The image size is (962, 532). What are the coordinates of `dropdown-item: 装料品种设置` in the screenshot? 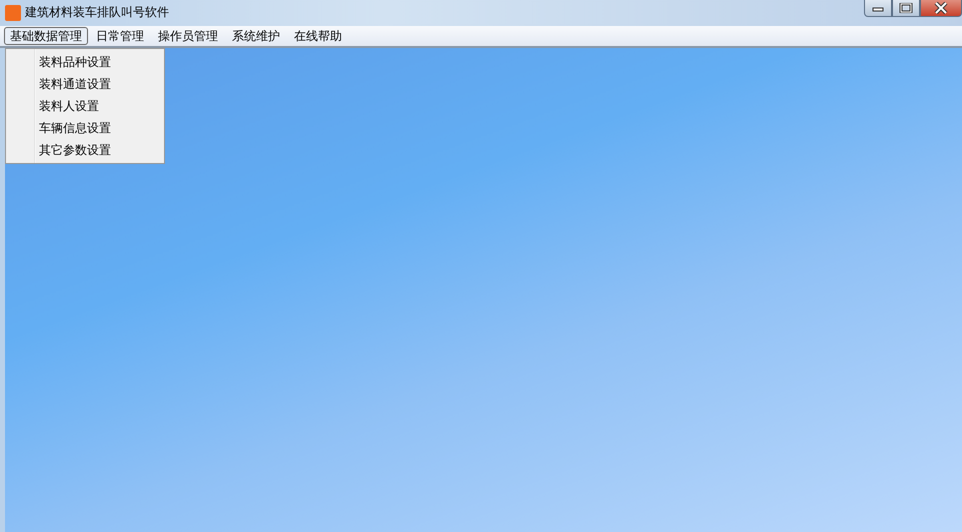 It's located at (85, 62).